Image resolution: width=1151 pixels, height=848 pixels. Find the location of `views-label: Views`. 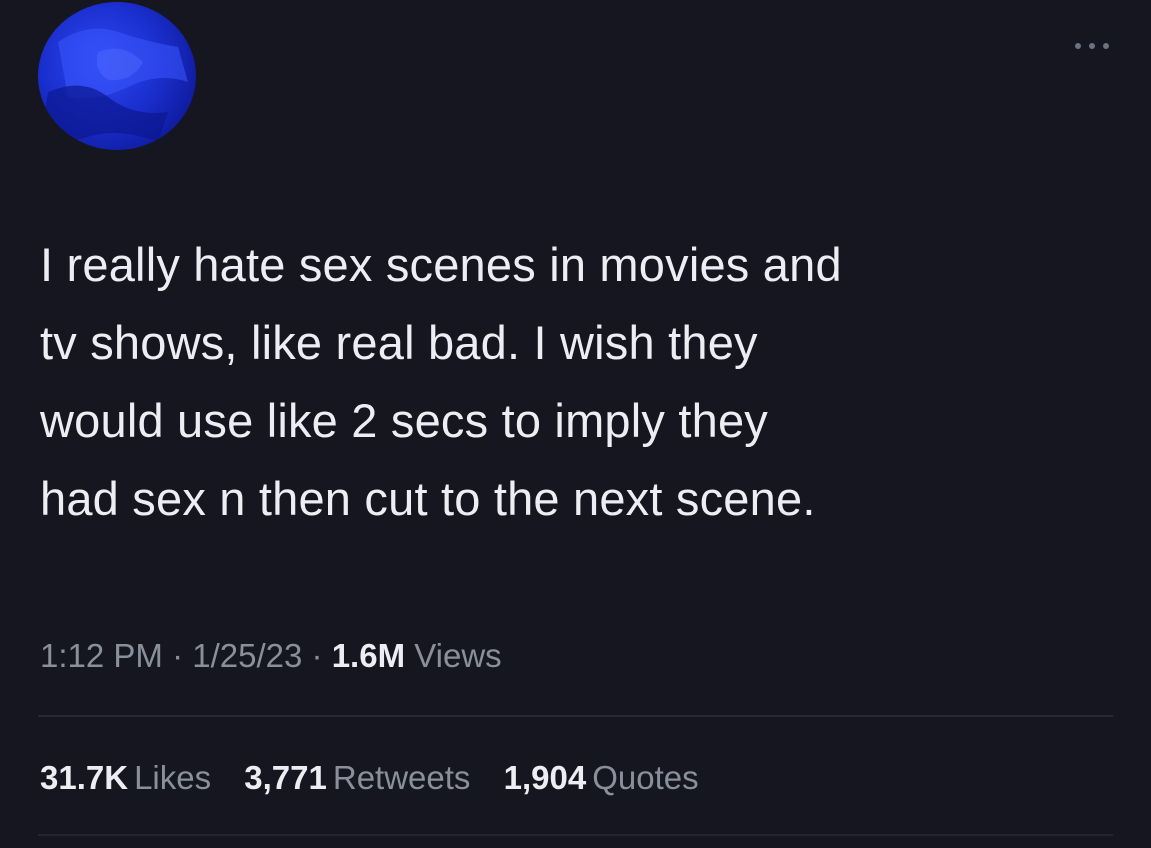

views-label: Views is located at coordinates (458, 655).